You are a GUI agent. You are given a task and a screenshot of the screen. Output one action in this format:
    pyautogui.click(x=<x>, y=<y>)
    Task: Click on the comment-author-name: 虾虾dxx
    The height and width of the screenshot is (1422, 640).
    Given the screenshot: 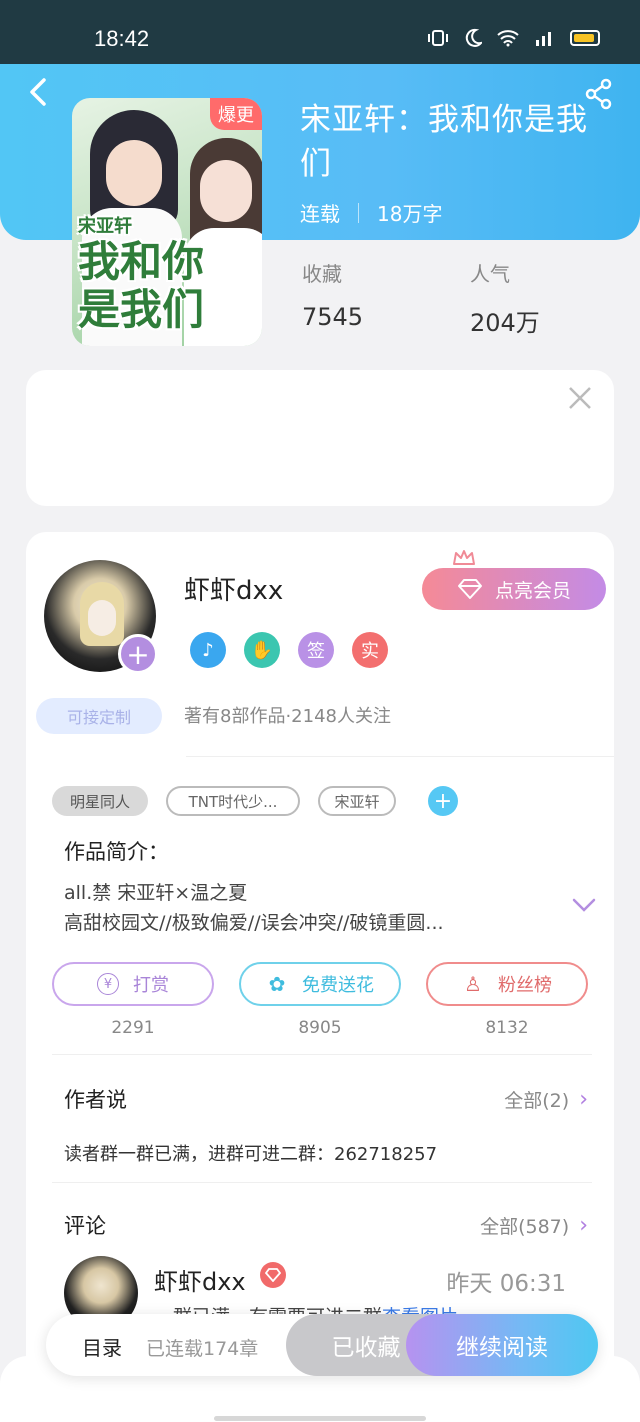 What is the action you would take?
    pyautogui.click(x=200, y=1279)
    